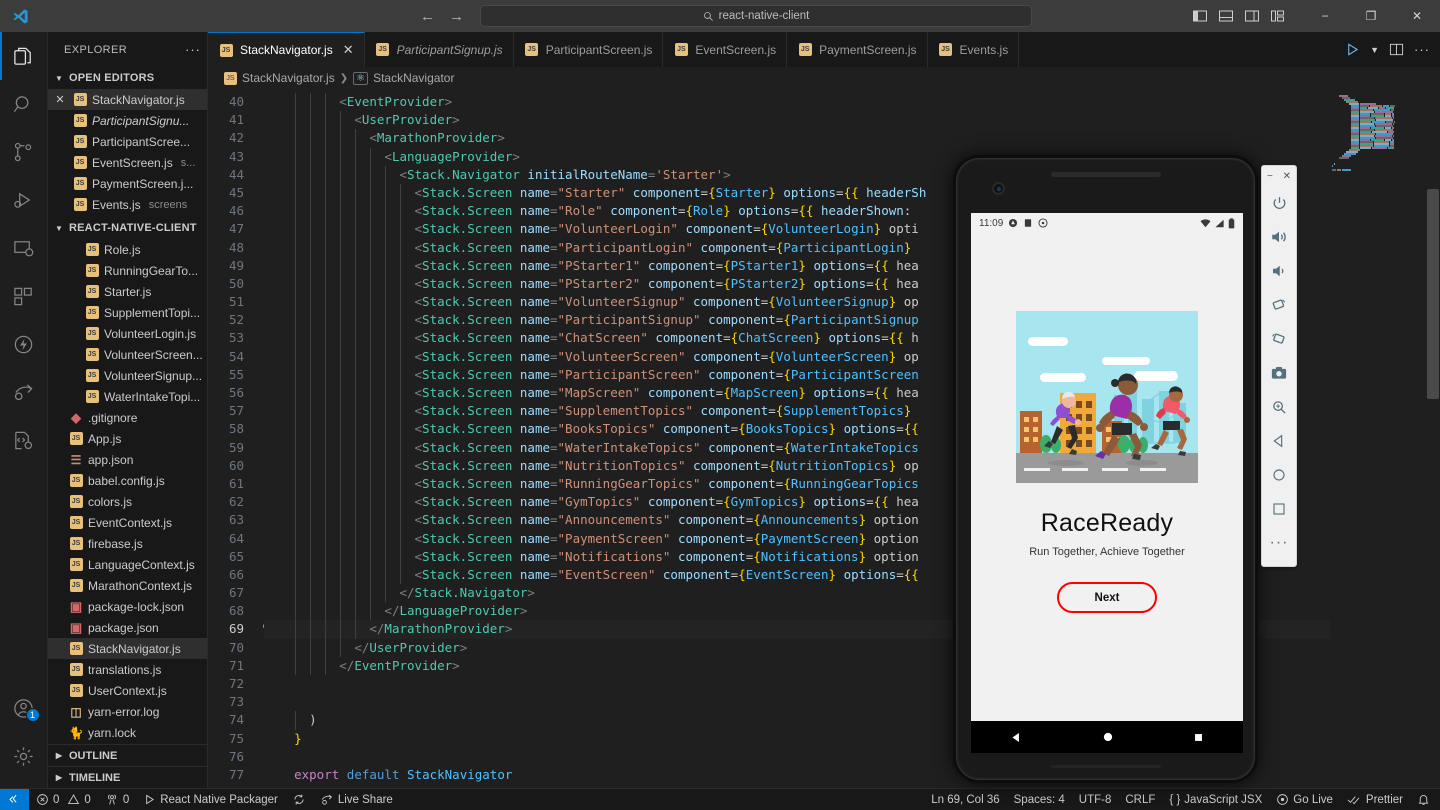 The height and width of the screenshot is (810, 1440). I want to click on sidebar-item-extensions, so click(24, 296).